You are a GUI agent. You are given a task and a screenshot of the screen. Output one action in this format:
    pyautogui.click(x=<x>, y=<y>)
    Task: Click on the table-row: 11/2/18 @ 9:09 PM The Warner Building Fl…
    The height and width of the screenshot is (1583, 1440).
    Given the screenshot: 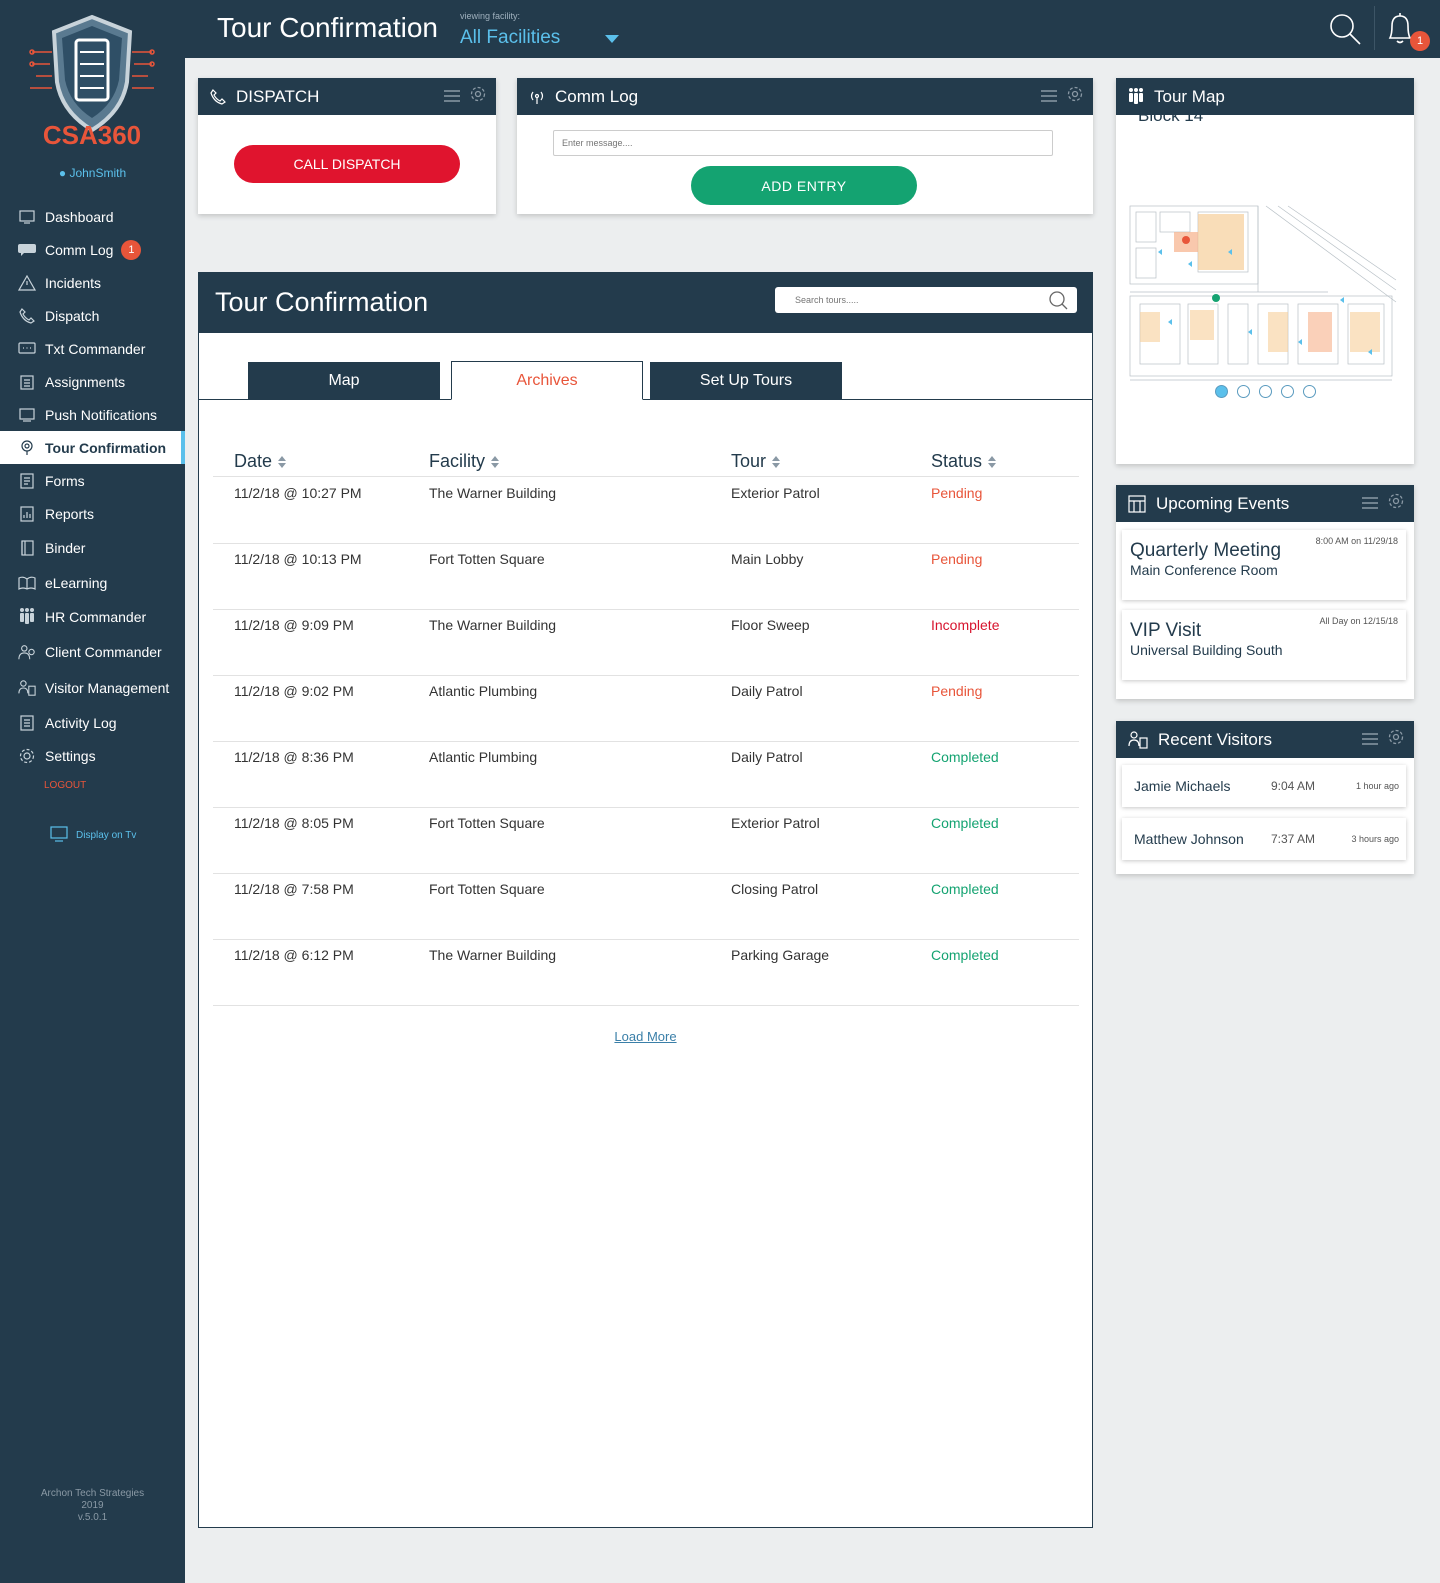 What is the action you would take?
    pyautogui.click(x=646, y=643)
    